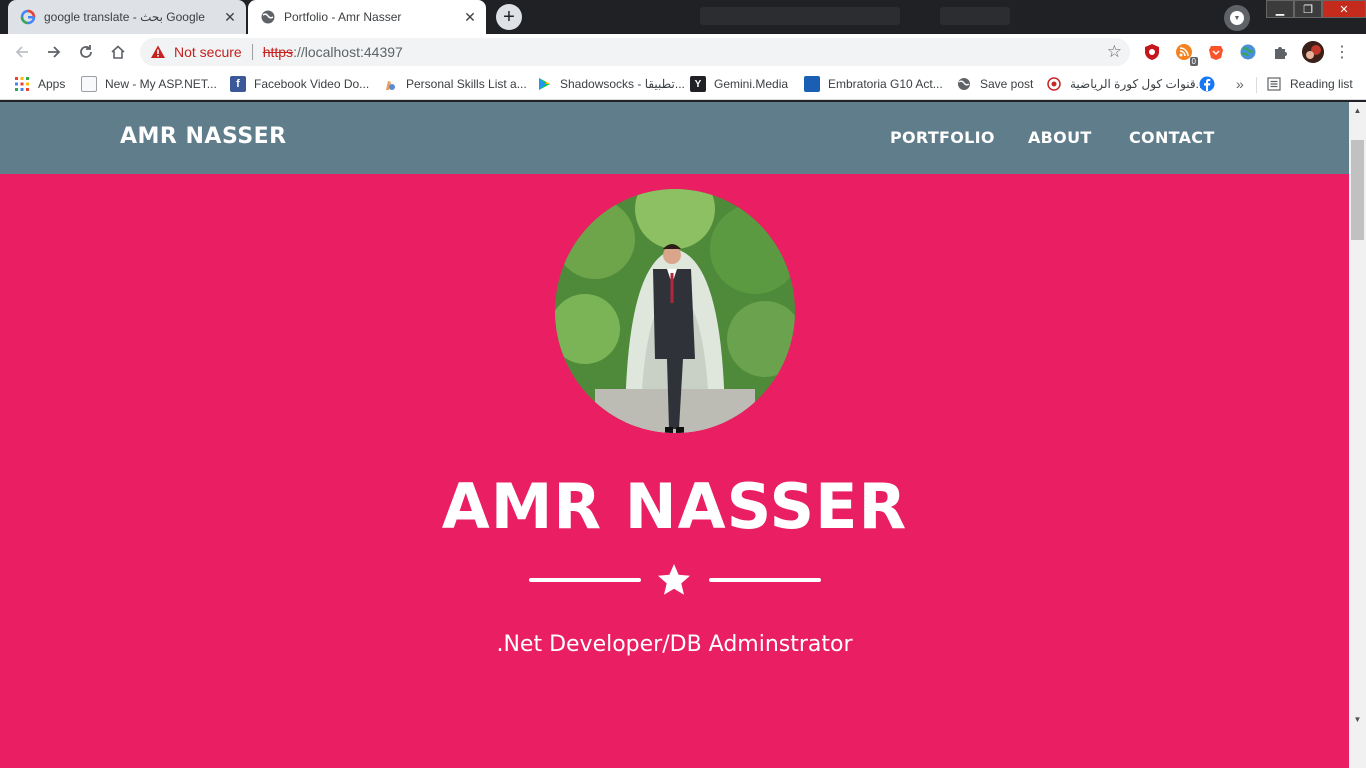  I want to click on reading-list-icon, so click(1274, 84).